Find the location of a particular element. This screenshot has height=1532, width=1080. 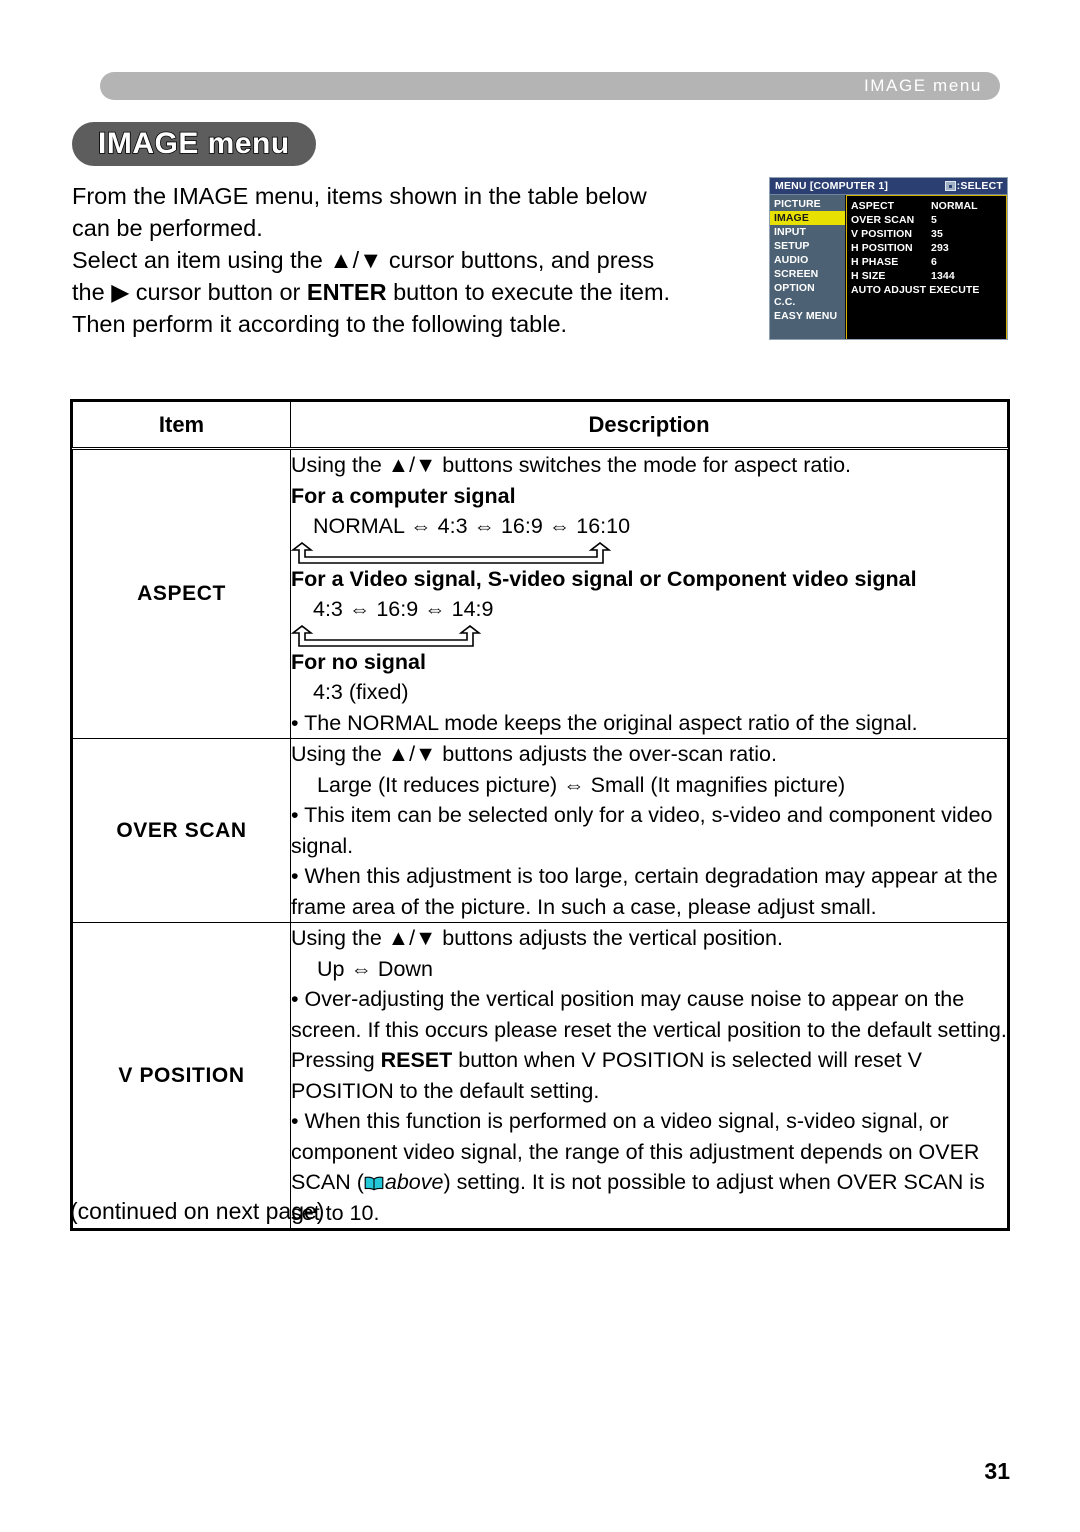

osd-key-auto-adjust-execute: AUTO ADJUST EXECUTE is located at coordinates (915, 290).